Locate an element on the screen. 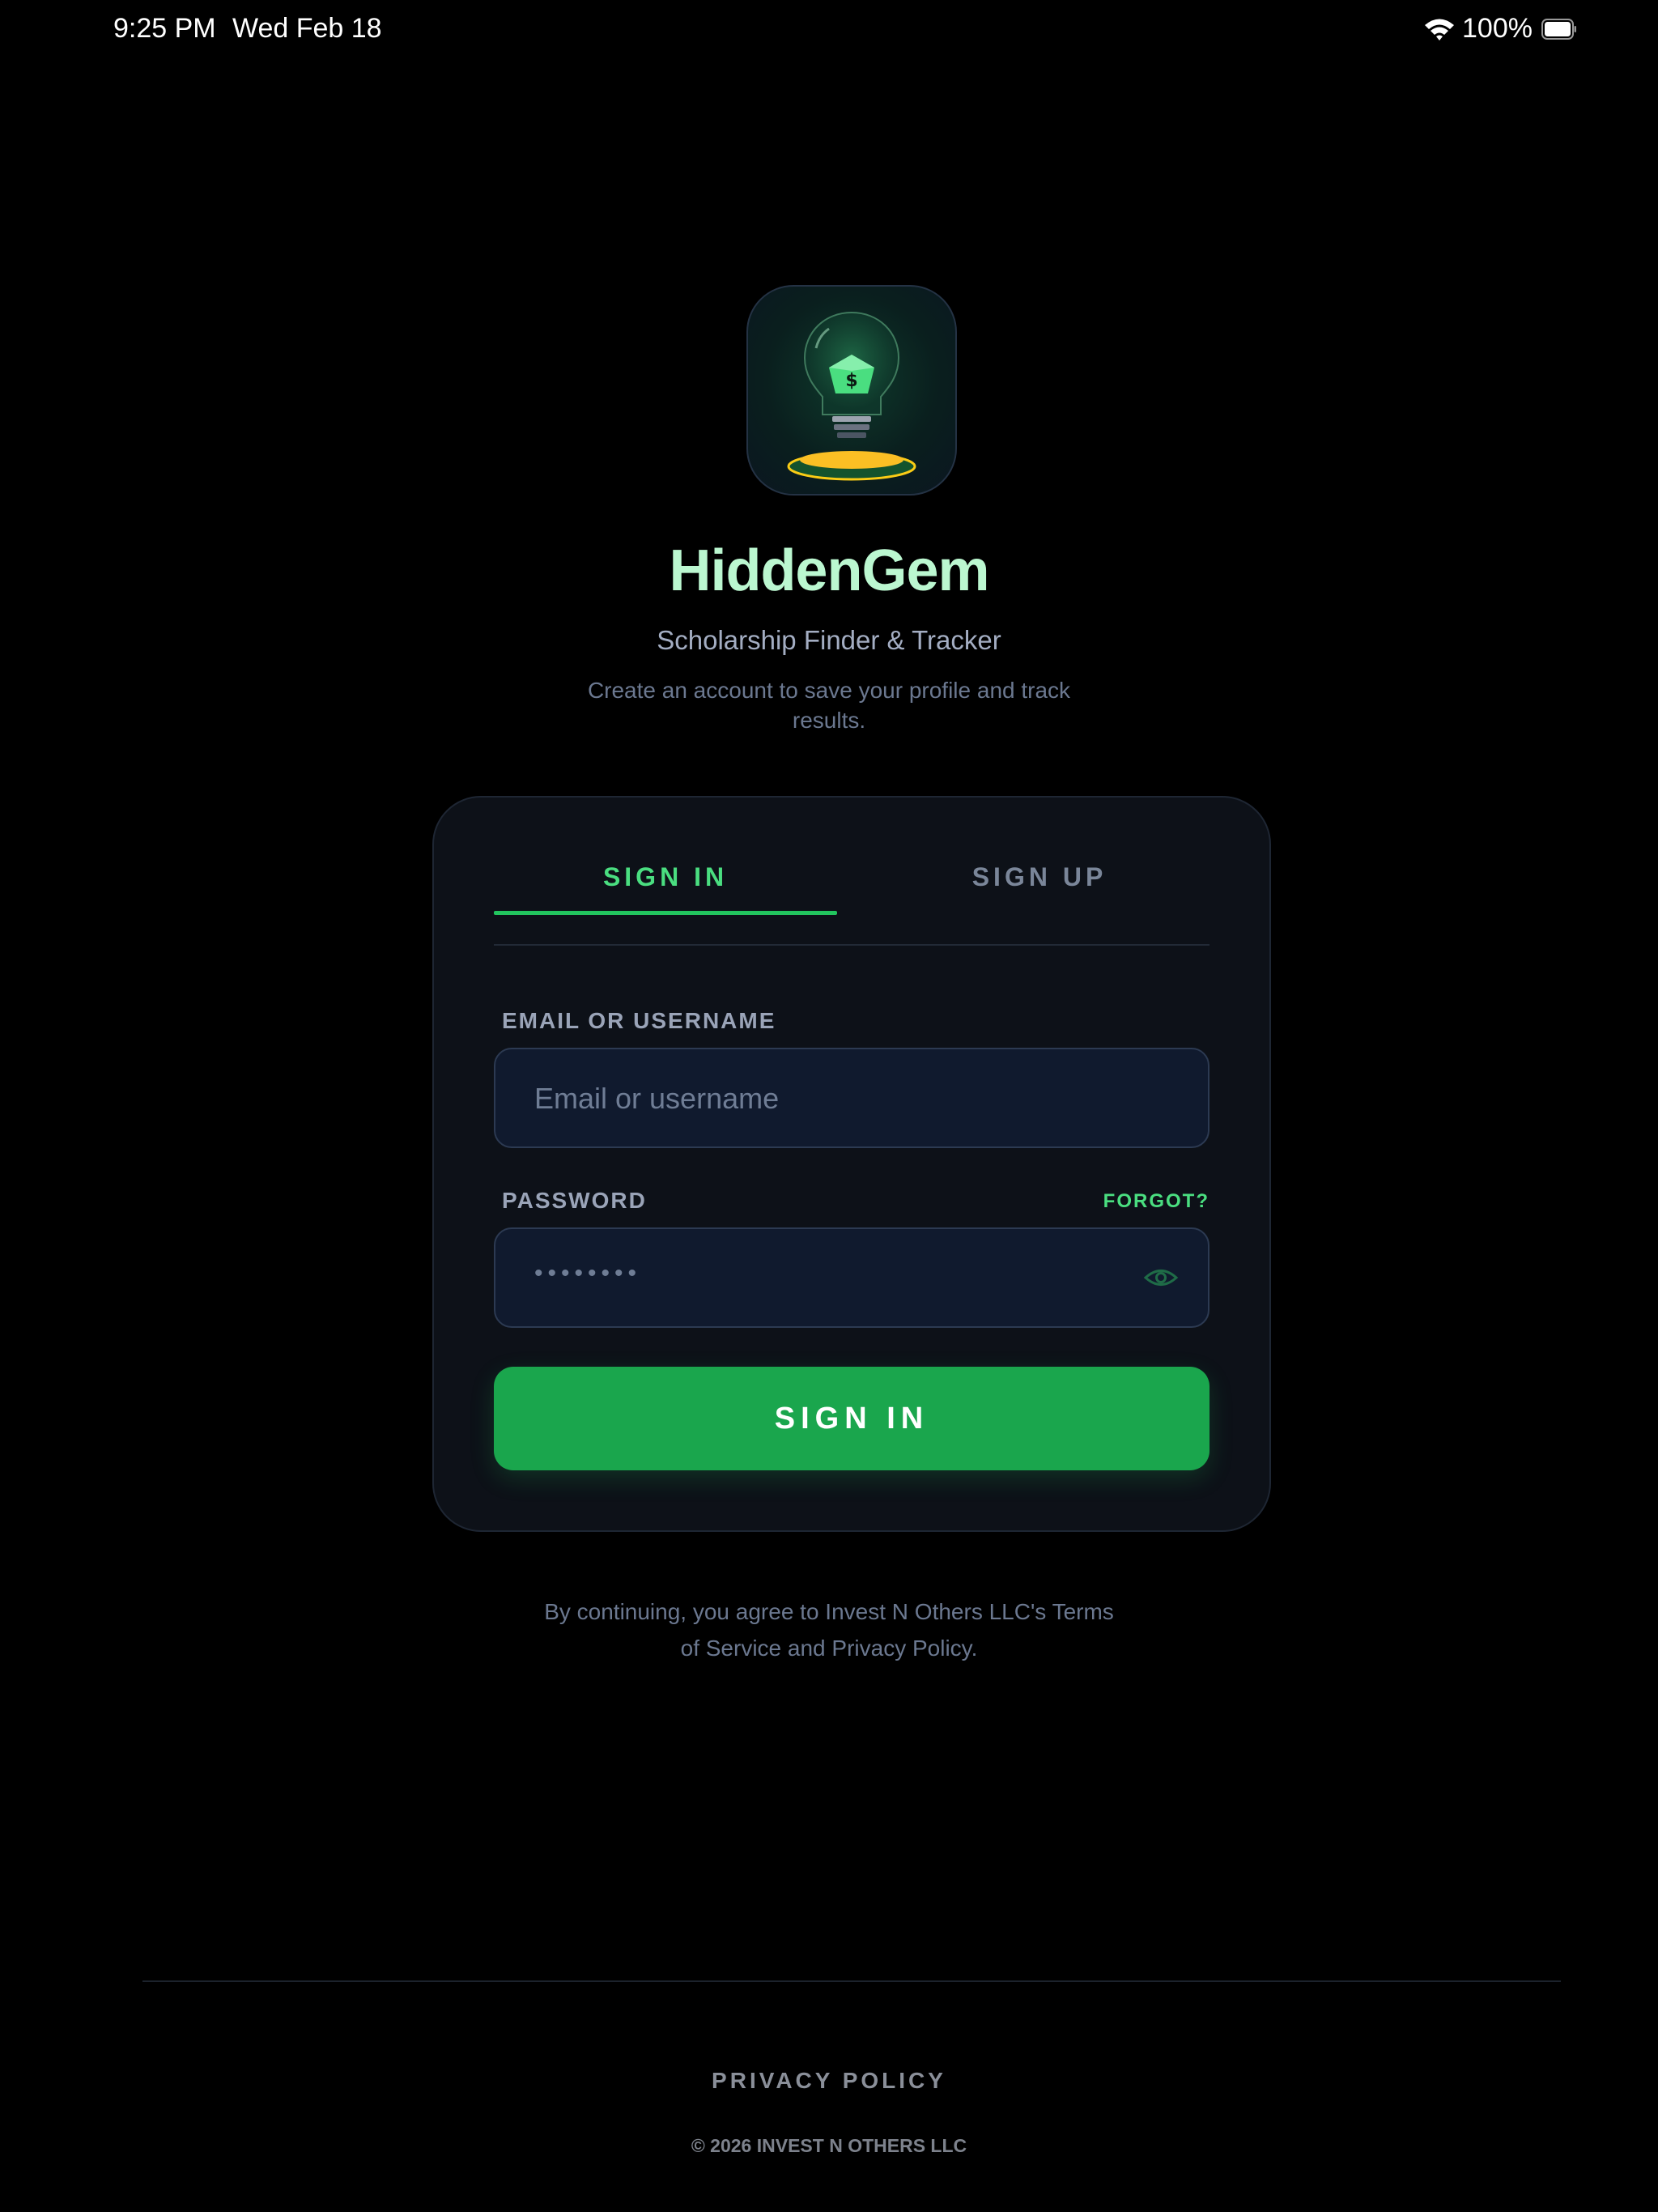 Image resolution: width=1658 pixels, height=2212 pixels. eye-icon is located at coordinates (1161, 1278).